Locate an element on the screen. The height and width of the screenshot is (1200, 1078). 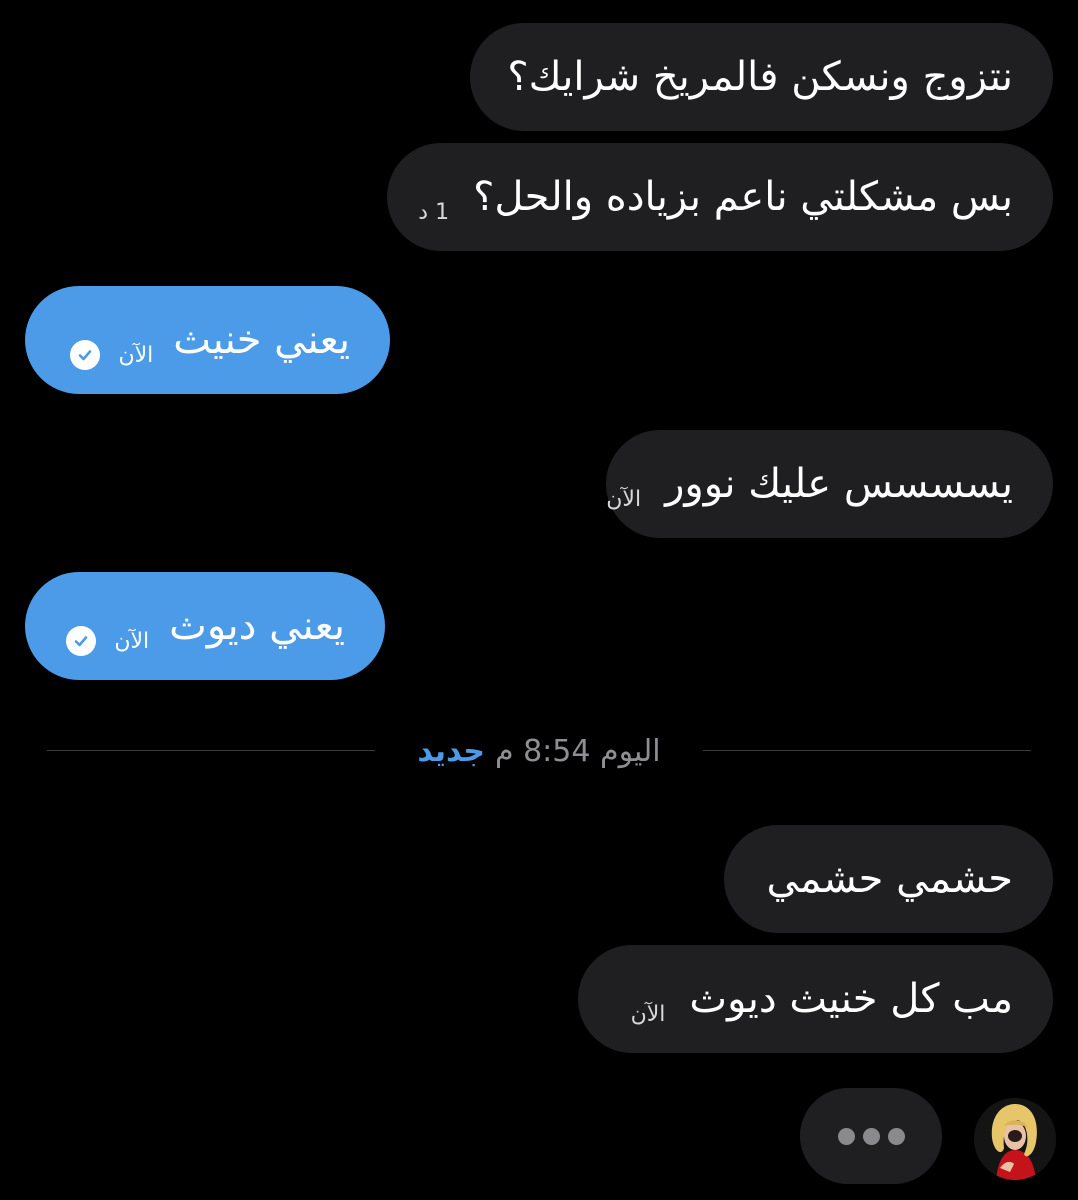
divider-line-left is located at coordinates (211, 750).